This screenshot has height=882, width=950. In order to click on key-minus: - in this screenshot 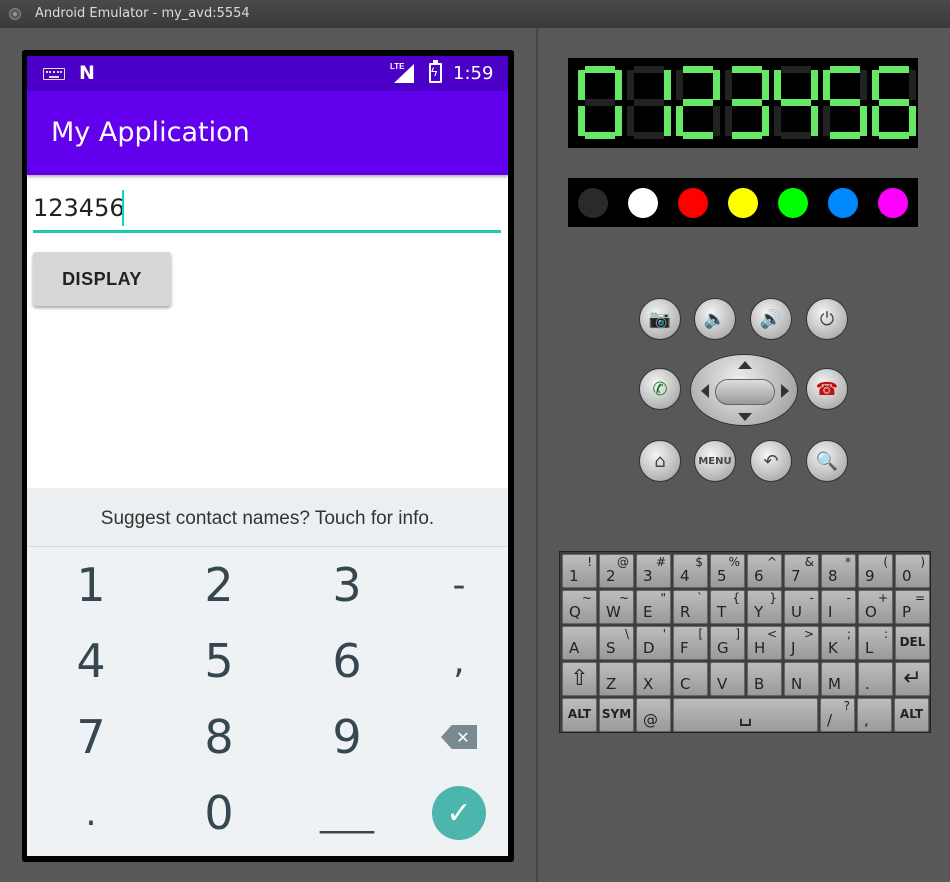, I will do `click(453, 585)`.